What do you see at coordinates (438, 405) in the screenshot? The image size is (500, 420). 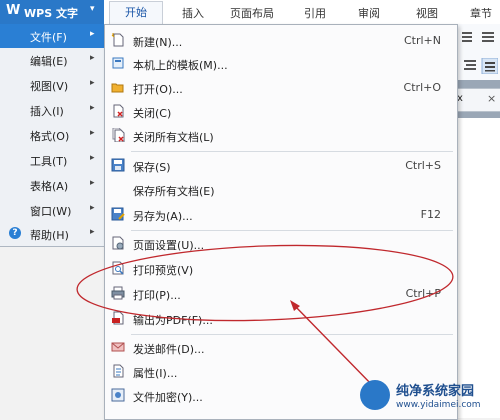 I see `watermark-url: www.yidaimei.com` at bounding box center [438, 405].